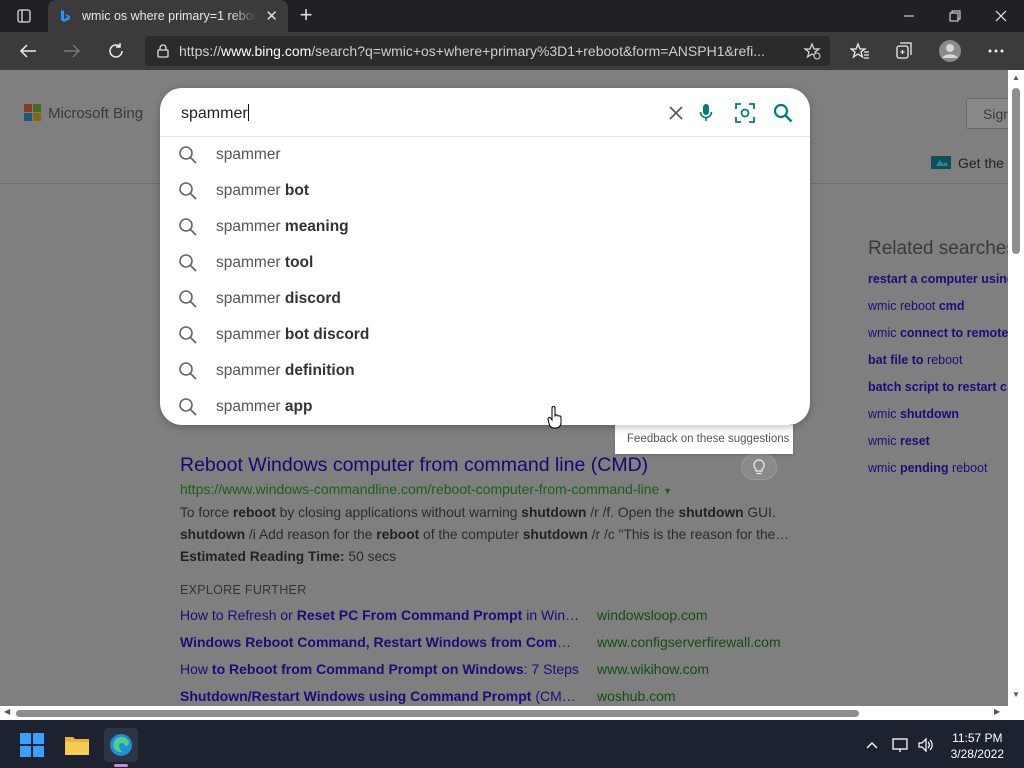 Image resolution: width=1024 pixels, height=768 pixels. What do you see at coordinates (652, 615) in the screenshot?
I see `explore-domain: windowsloop.com` at bounding box center [652, 615].